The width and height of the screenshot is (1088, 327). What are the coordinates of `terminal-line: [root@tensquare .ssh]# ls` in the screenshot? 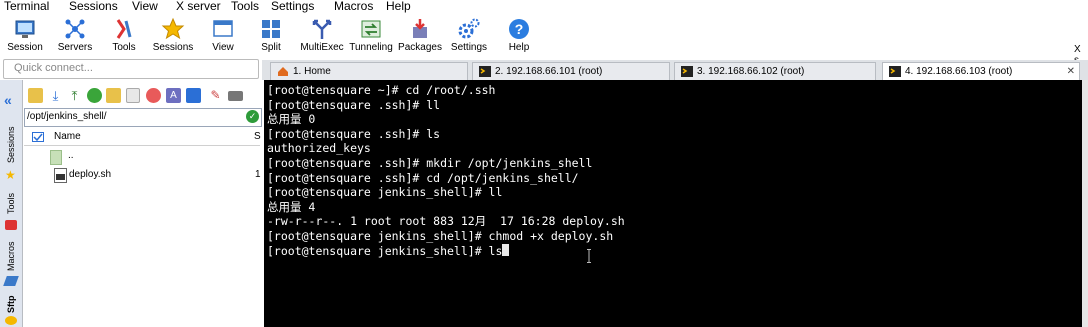 It's located at (354, 133).